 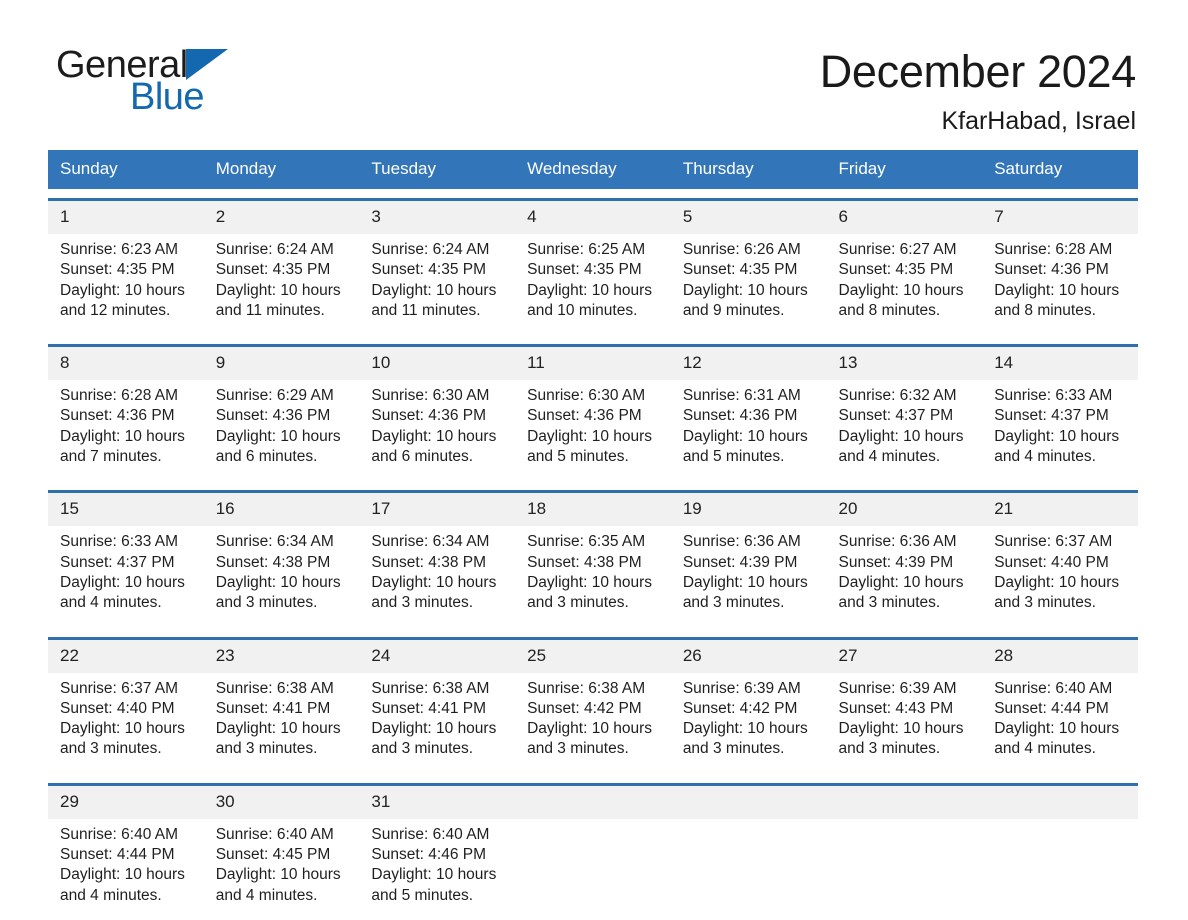 What do you see at coordinates (281, 801) in the screenshot?
I see `day-number: 30` at bounding box center [281, 801].